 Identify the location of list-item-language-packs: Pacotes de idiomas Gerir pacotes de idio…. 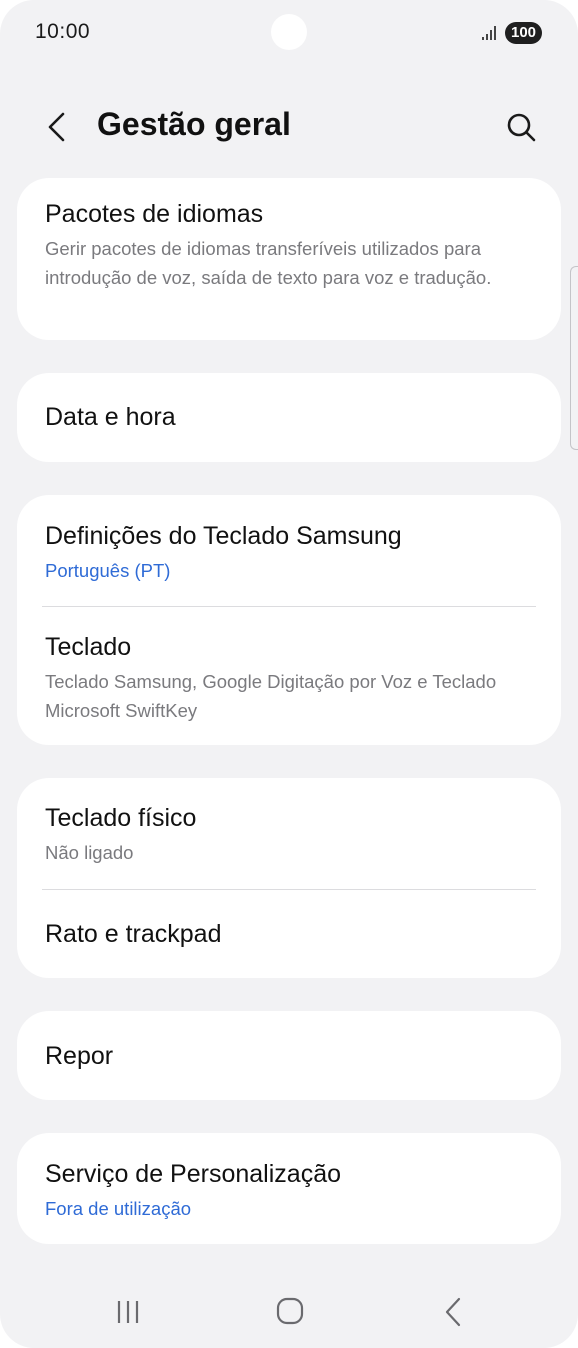
(289, 259).